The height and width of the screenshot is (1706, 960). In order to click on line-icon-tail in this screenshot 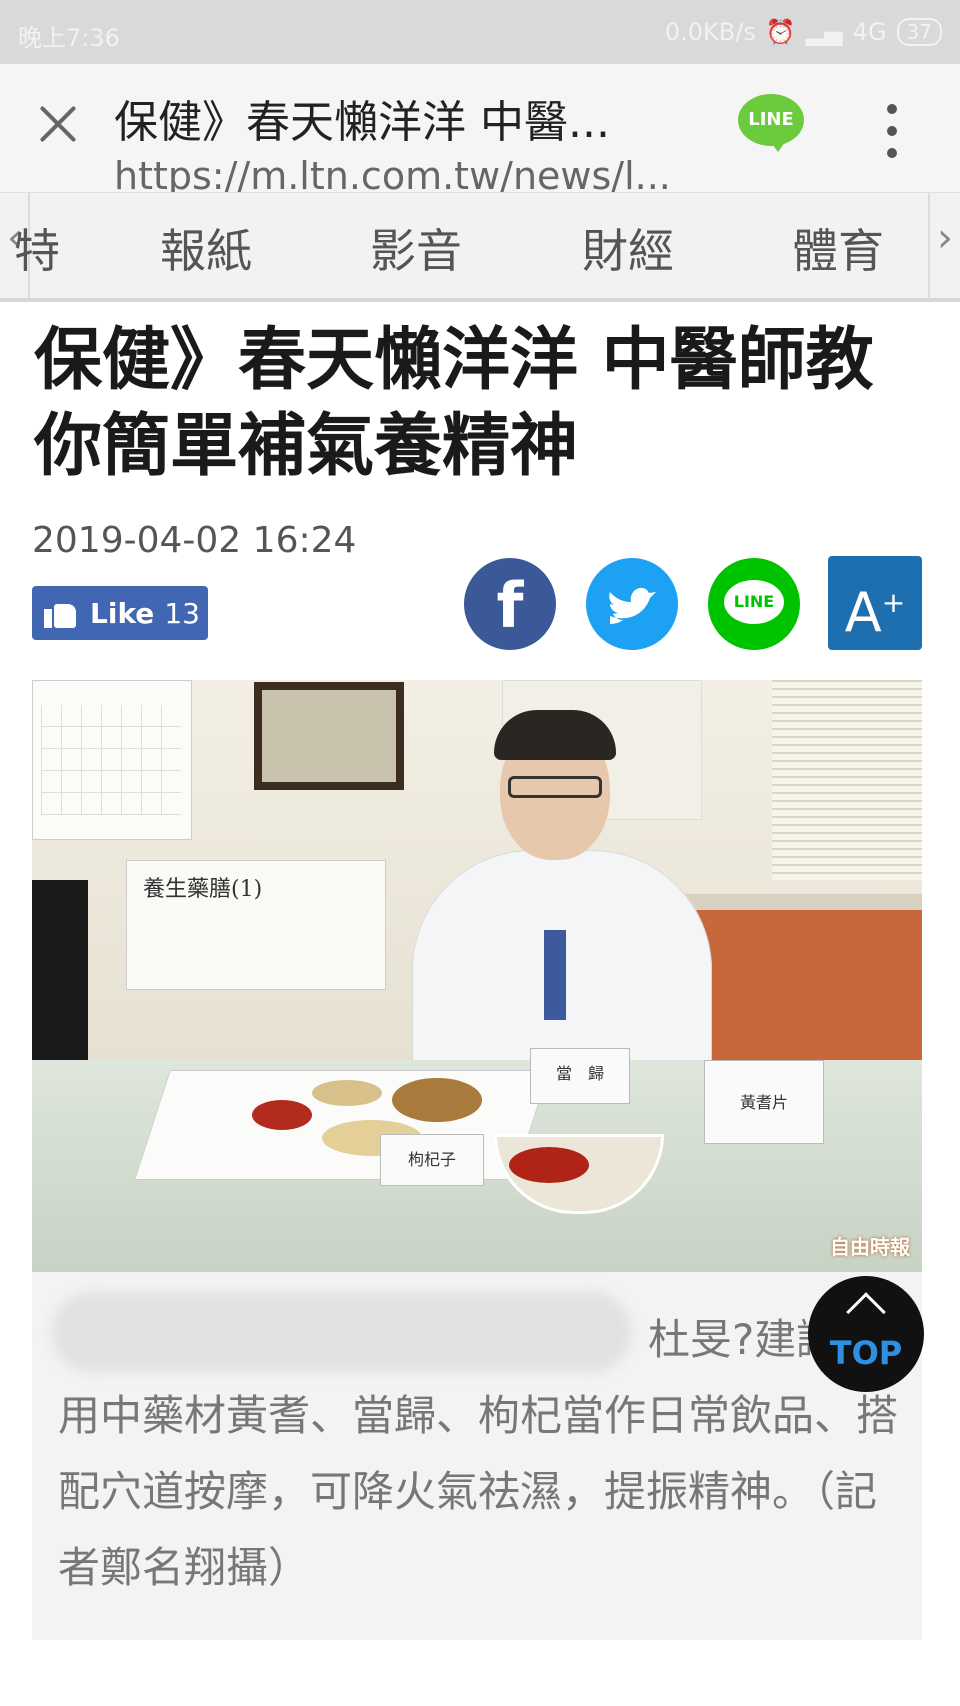, I will do `click(778, 145)`.